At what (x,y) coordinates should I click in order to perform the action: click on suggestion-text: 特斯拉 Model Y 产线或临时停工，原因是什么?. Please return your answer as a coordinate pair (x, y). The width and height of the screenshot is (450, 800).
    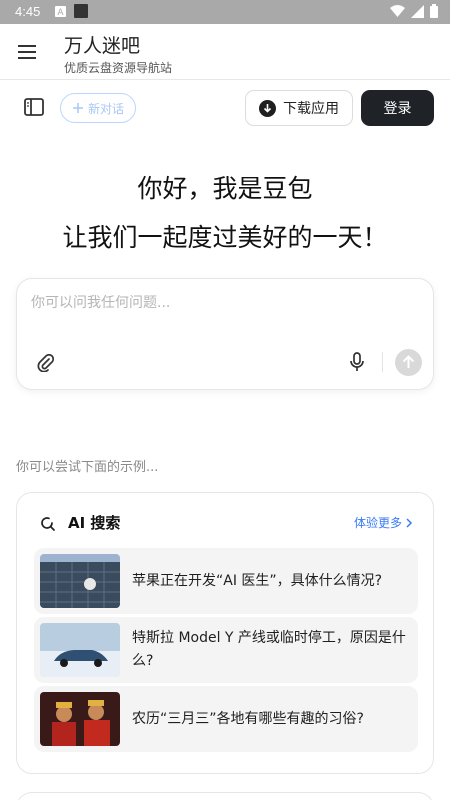
    Looking at the image, I should click on (269, 649).